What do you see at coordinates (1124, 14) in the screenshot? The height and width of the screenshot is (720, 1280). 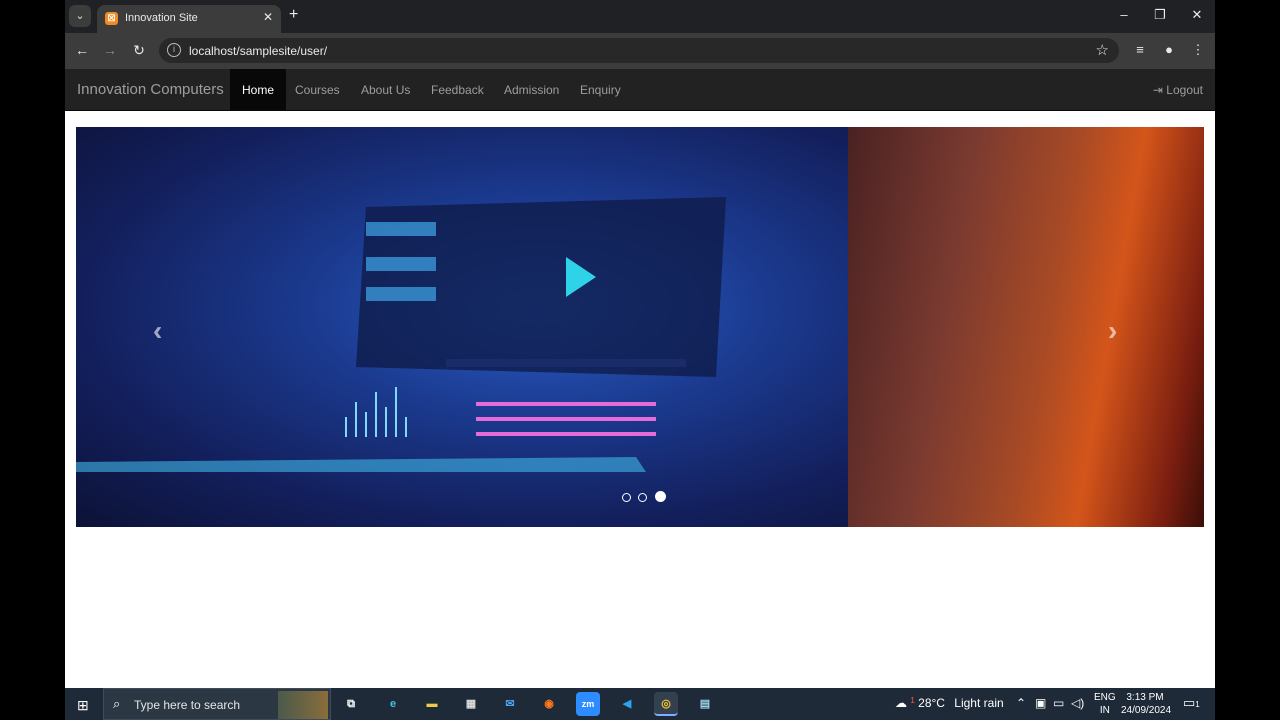 I see `minimize-icon: –` at bounding box center [1124, 14].